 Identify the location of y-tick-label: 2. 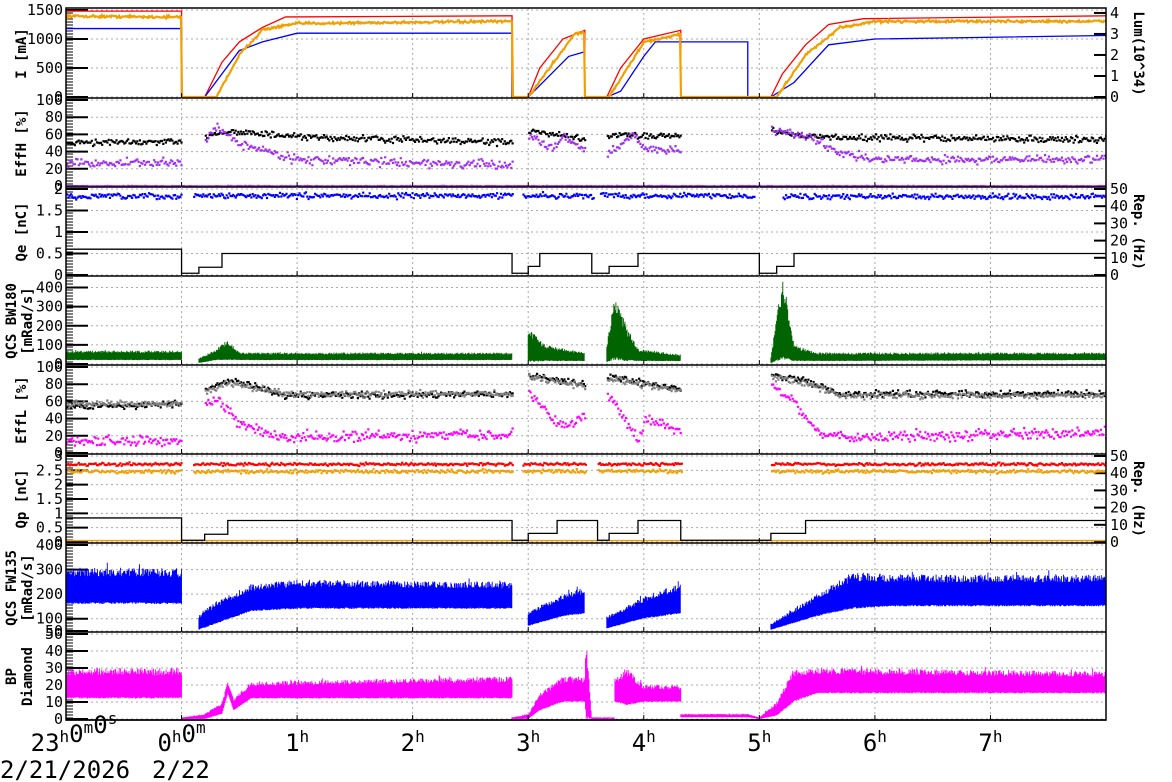
(58, 189).